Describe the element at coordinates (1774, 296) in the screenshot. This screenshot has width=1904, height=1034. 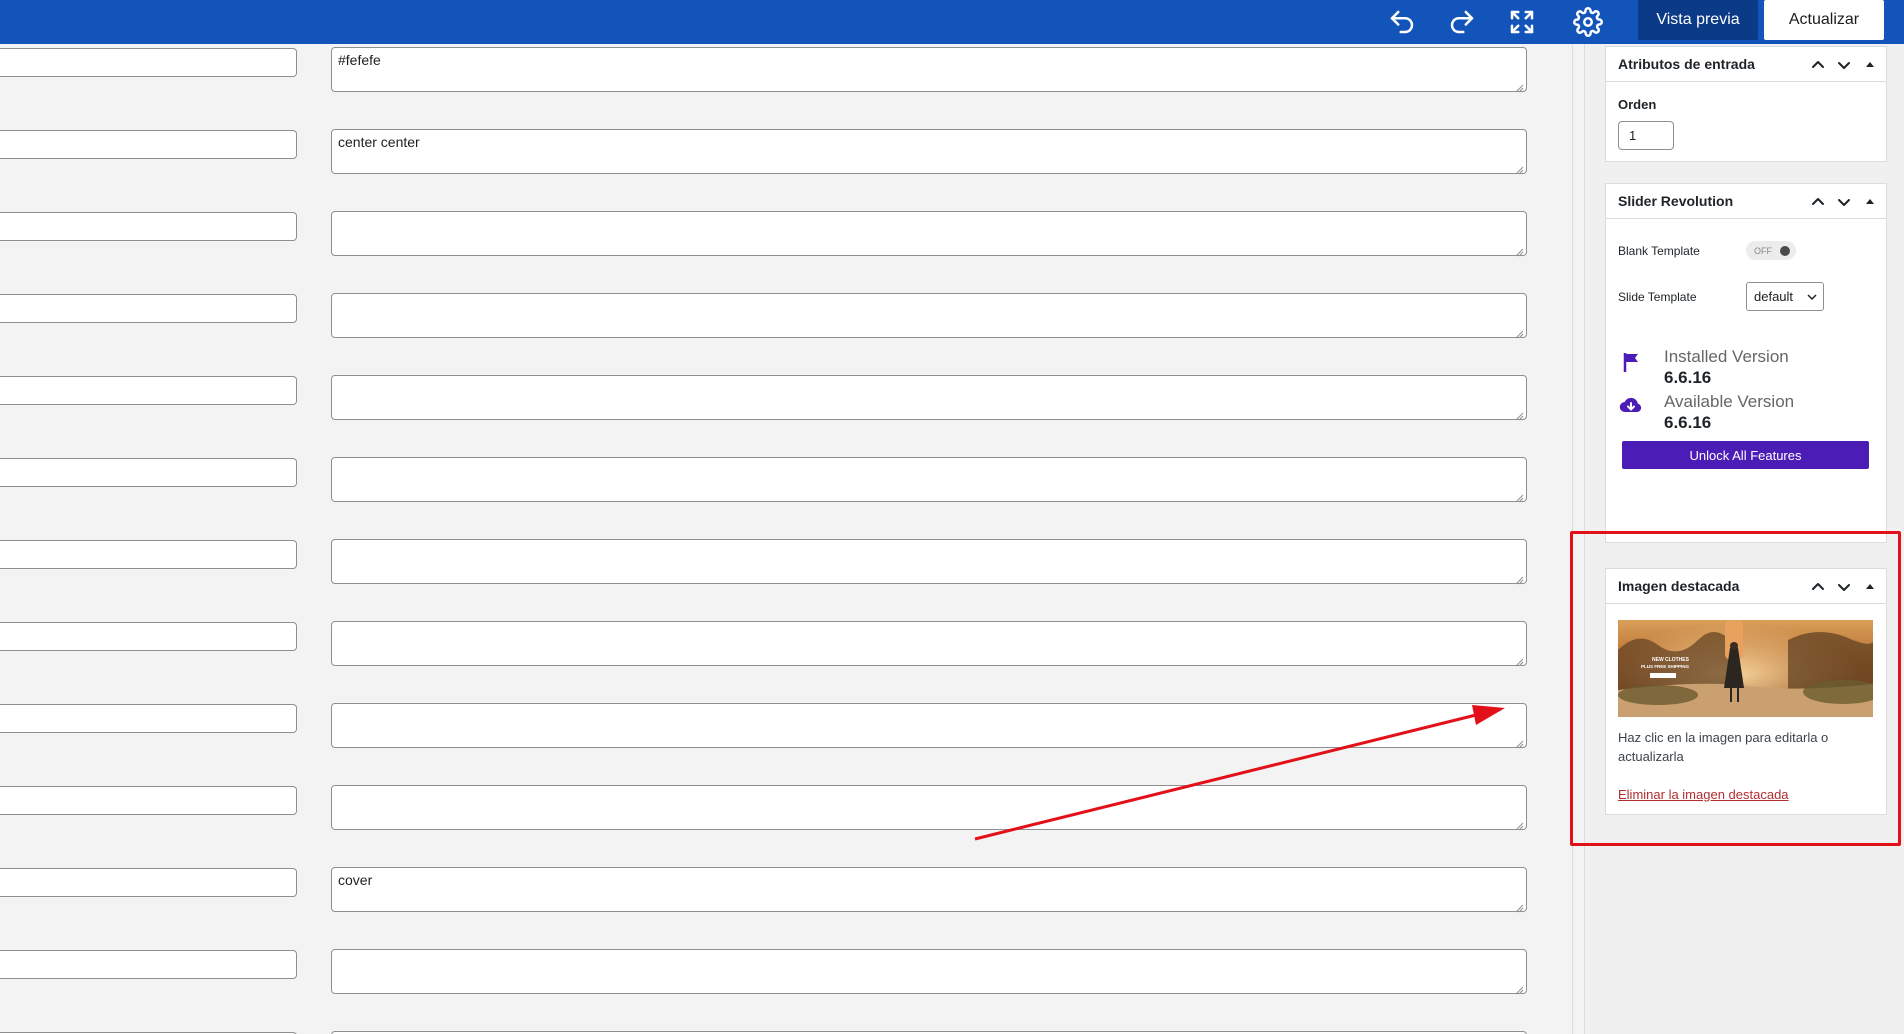
I see `select-value: default` at that location.